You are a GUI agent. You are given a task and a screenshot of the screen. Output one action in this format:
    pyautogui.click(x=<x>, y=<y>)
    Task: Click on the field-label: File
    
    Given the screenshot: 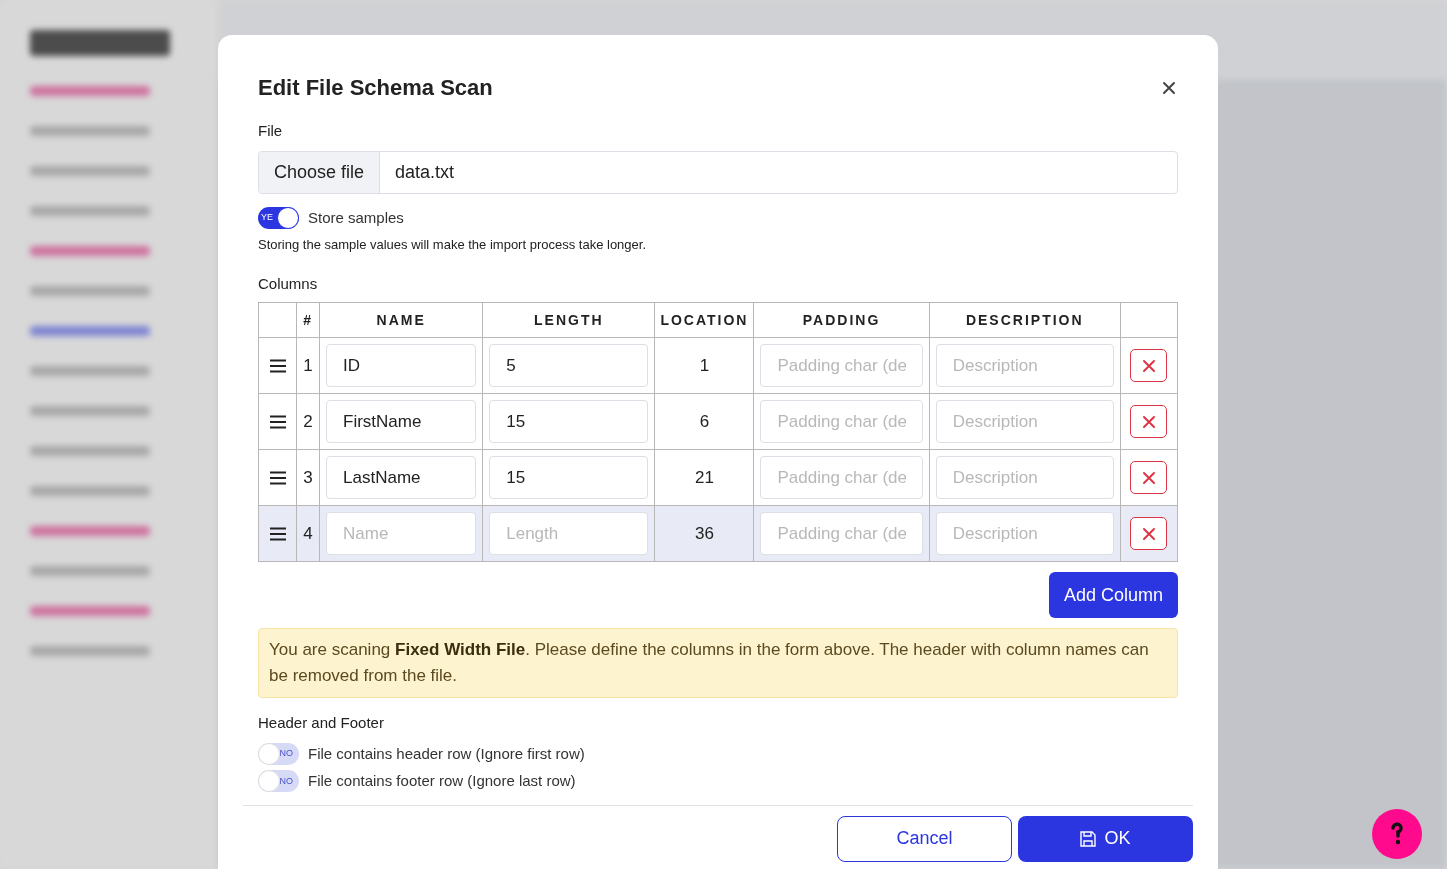 What is the action you would take?
    pyautogui.click(x=271, y=131)
    